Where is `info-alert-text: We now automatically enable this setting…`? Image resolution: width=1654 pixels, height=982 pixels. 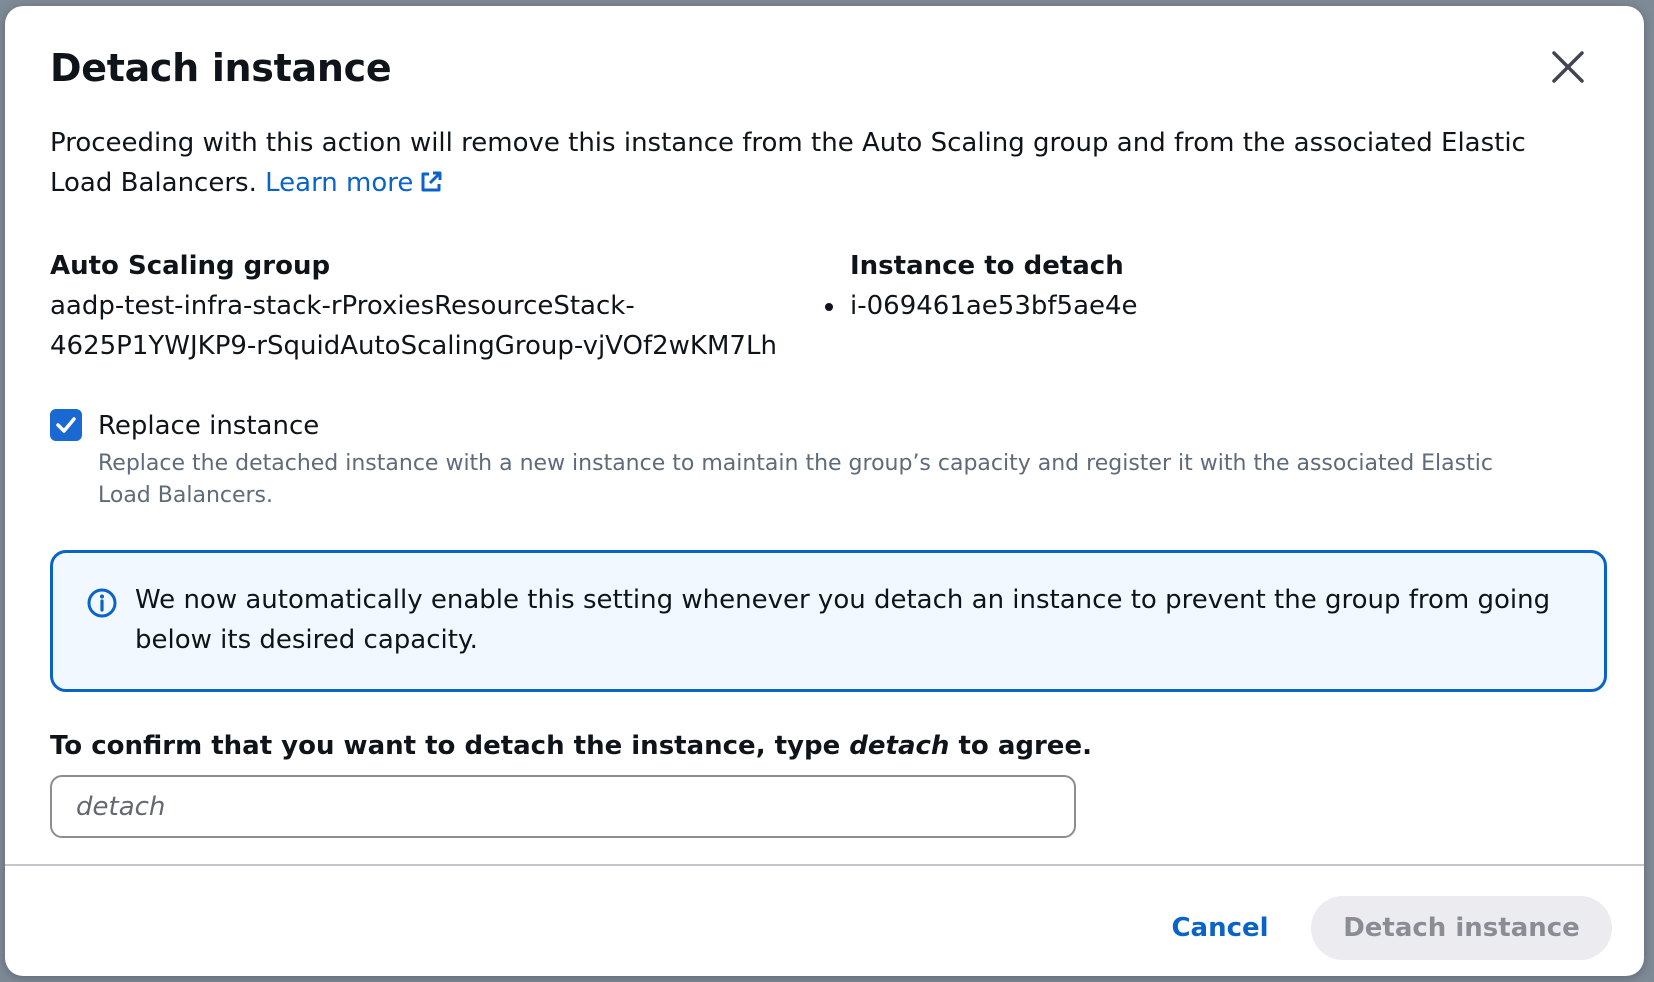 info-alert-text: We now automatically enable this setting… is located at coordinates (843, 620).